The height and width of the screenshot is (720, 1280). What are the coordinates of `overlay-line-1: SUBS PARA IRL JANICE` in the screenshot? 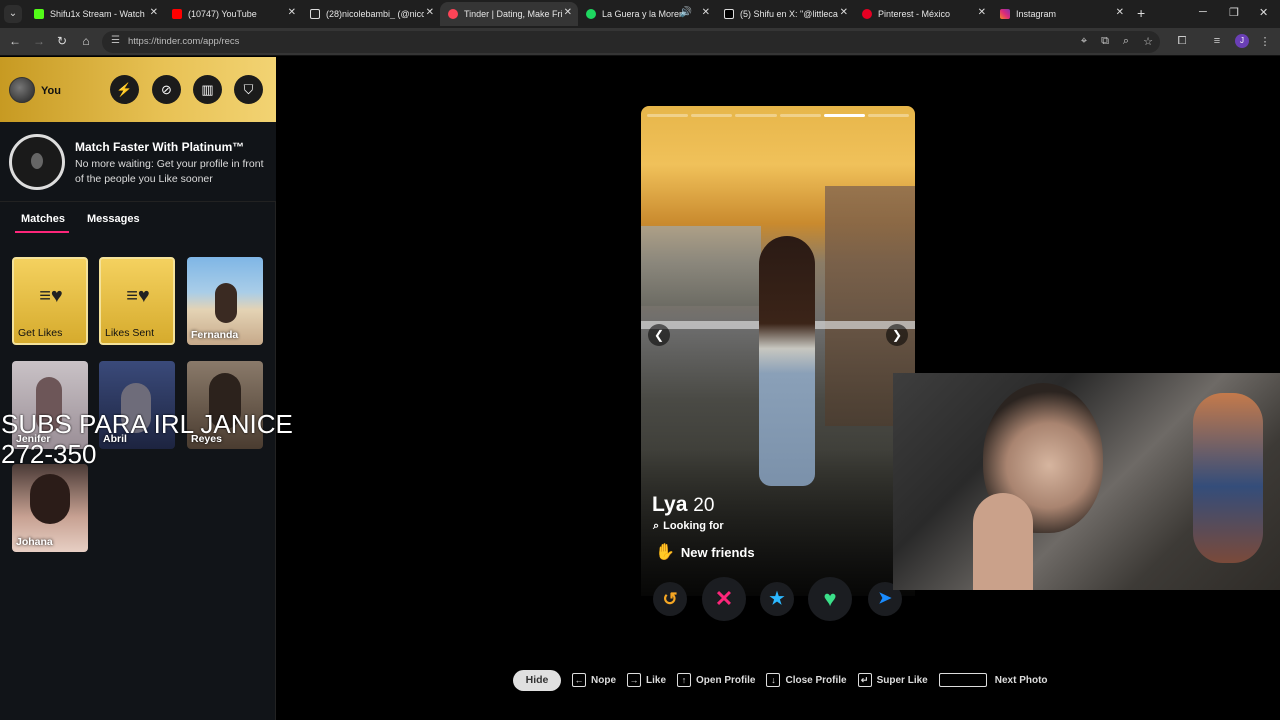 It's located at (147, 424).